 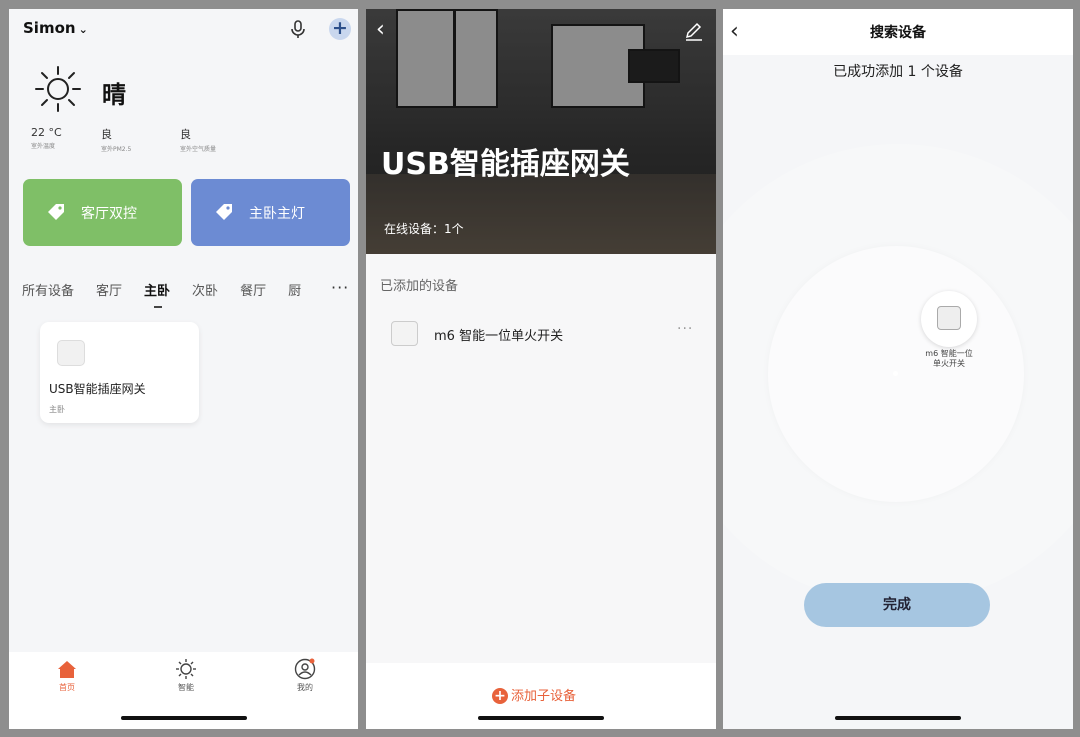 What do you see at coordinates (198, 139) in the screenshot?
I see `stat-air-quality: 良 室外空气质量` at bounding box center [198, 139].